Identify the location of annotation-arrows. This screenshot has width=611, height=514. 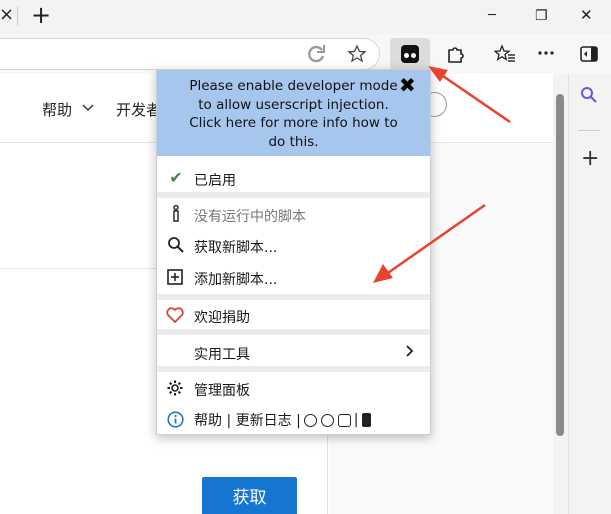
(442, 174).